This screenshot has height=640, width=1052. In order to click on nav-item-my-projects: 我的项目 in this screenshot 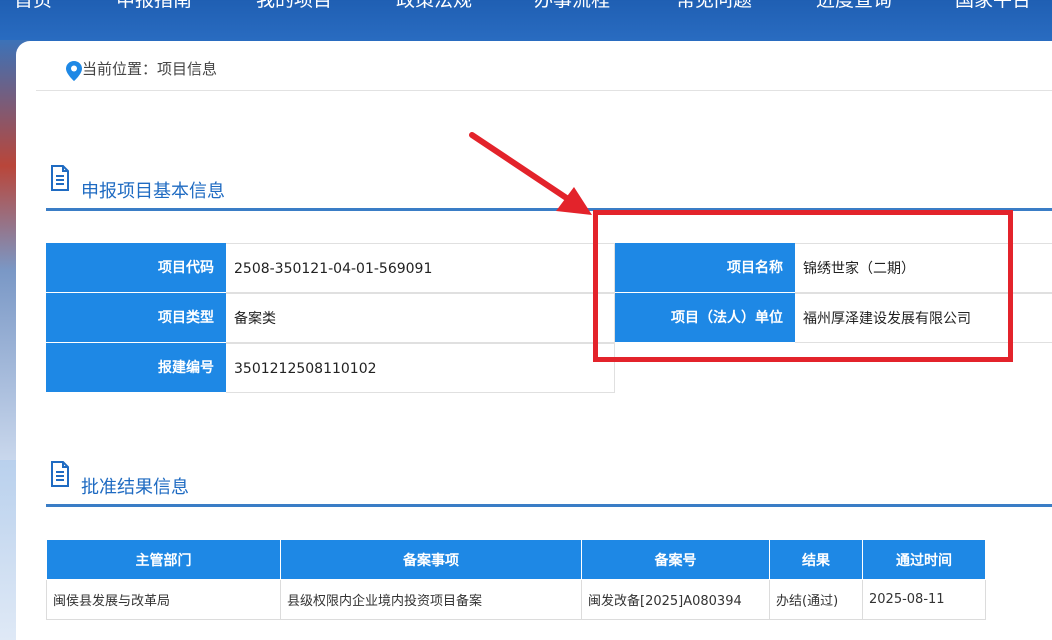, I will do `click(294, 6)`.